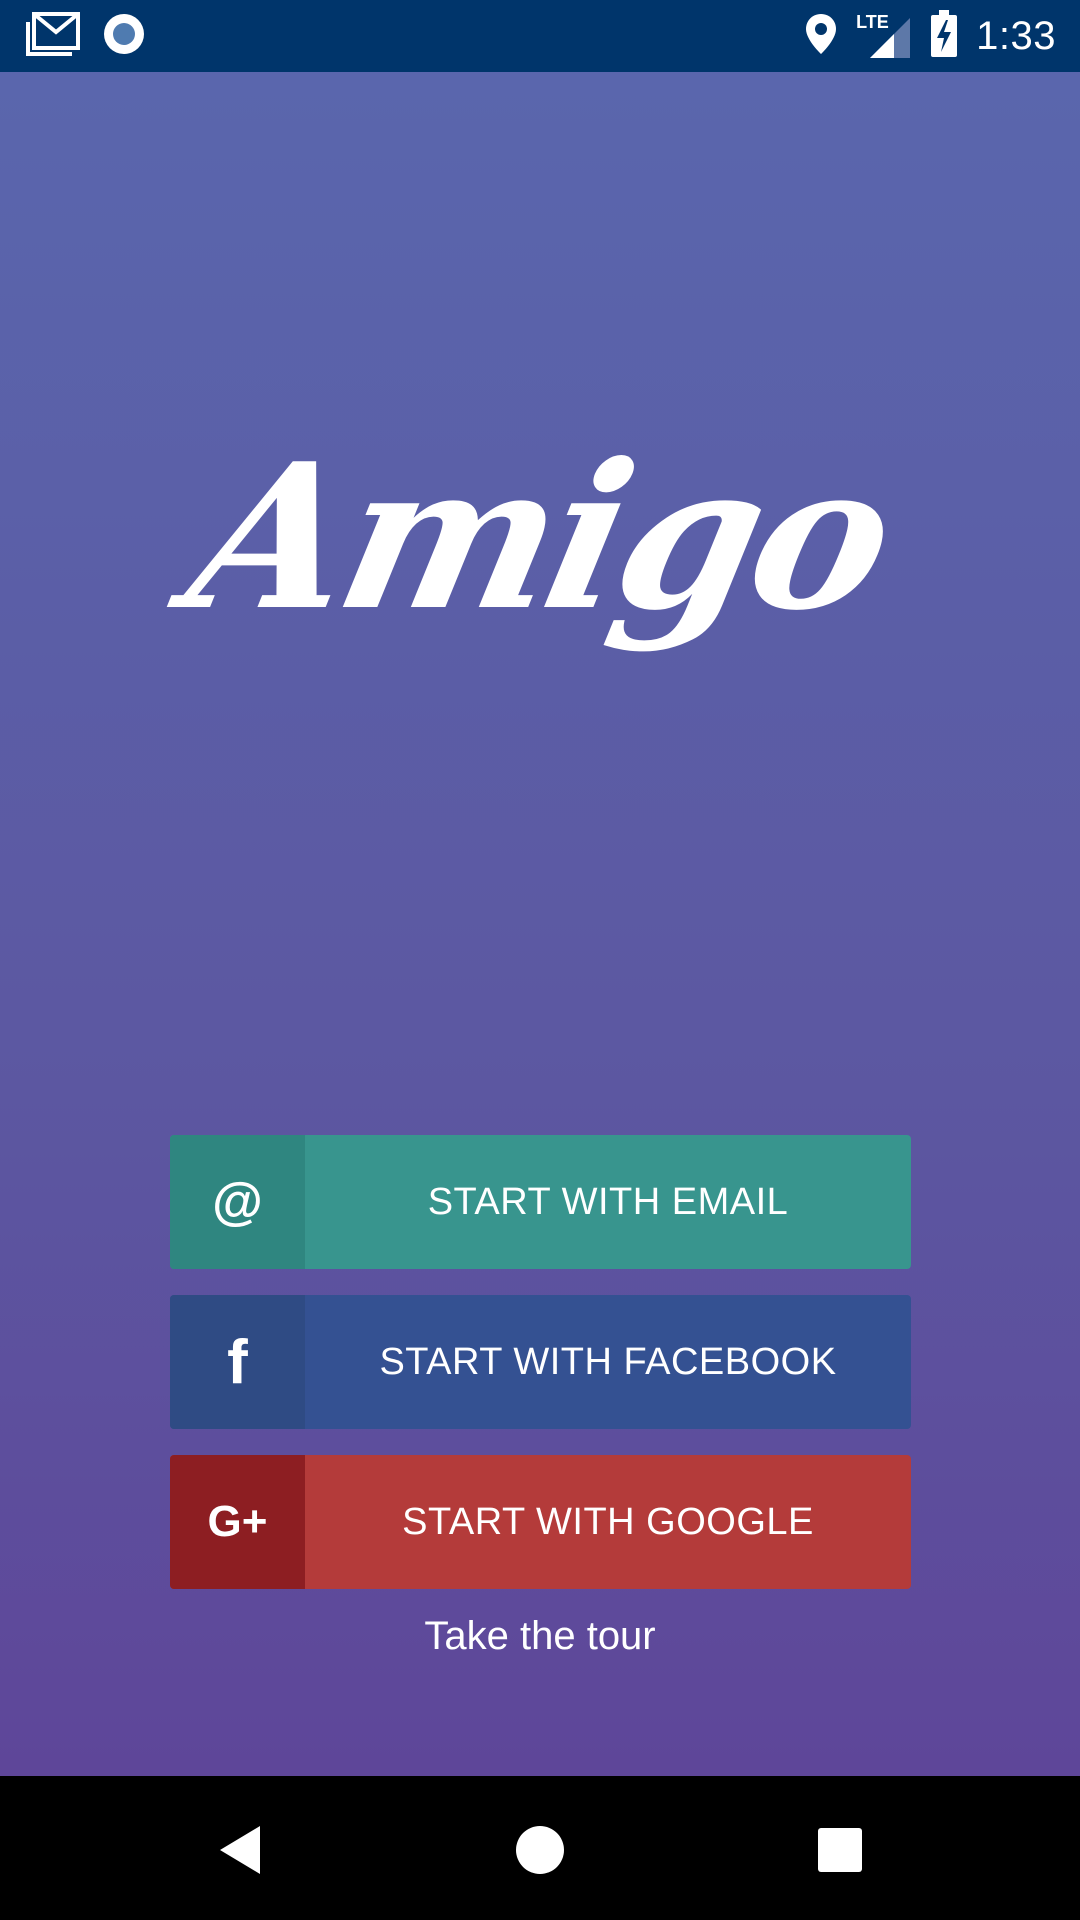 The height and width of the screenshot is (1920, 1080). I want to click on record-icon, so click(124, 36).